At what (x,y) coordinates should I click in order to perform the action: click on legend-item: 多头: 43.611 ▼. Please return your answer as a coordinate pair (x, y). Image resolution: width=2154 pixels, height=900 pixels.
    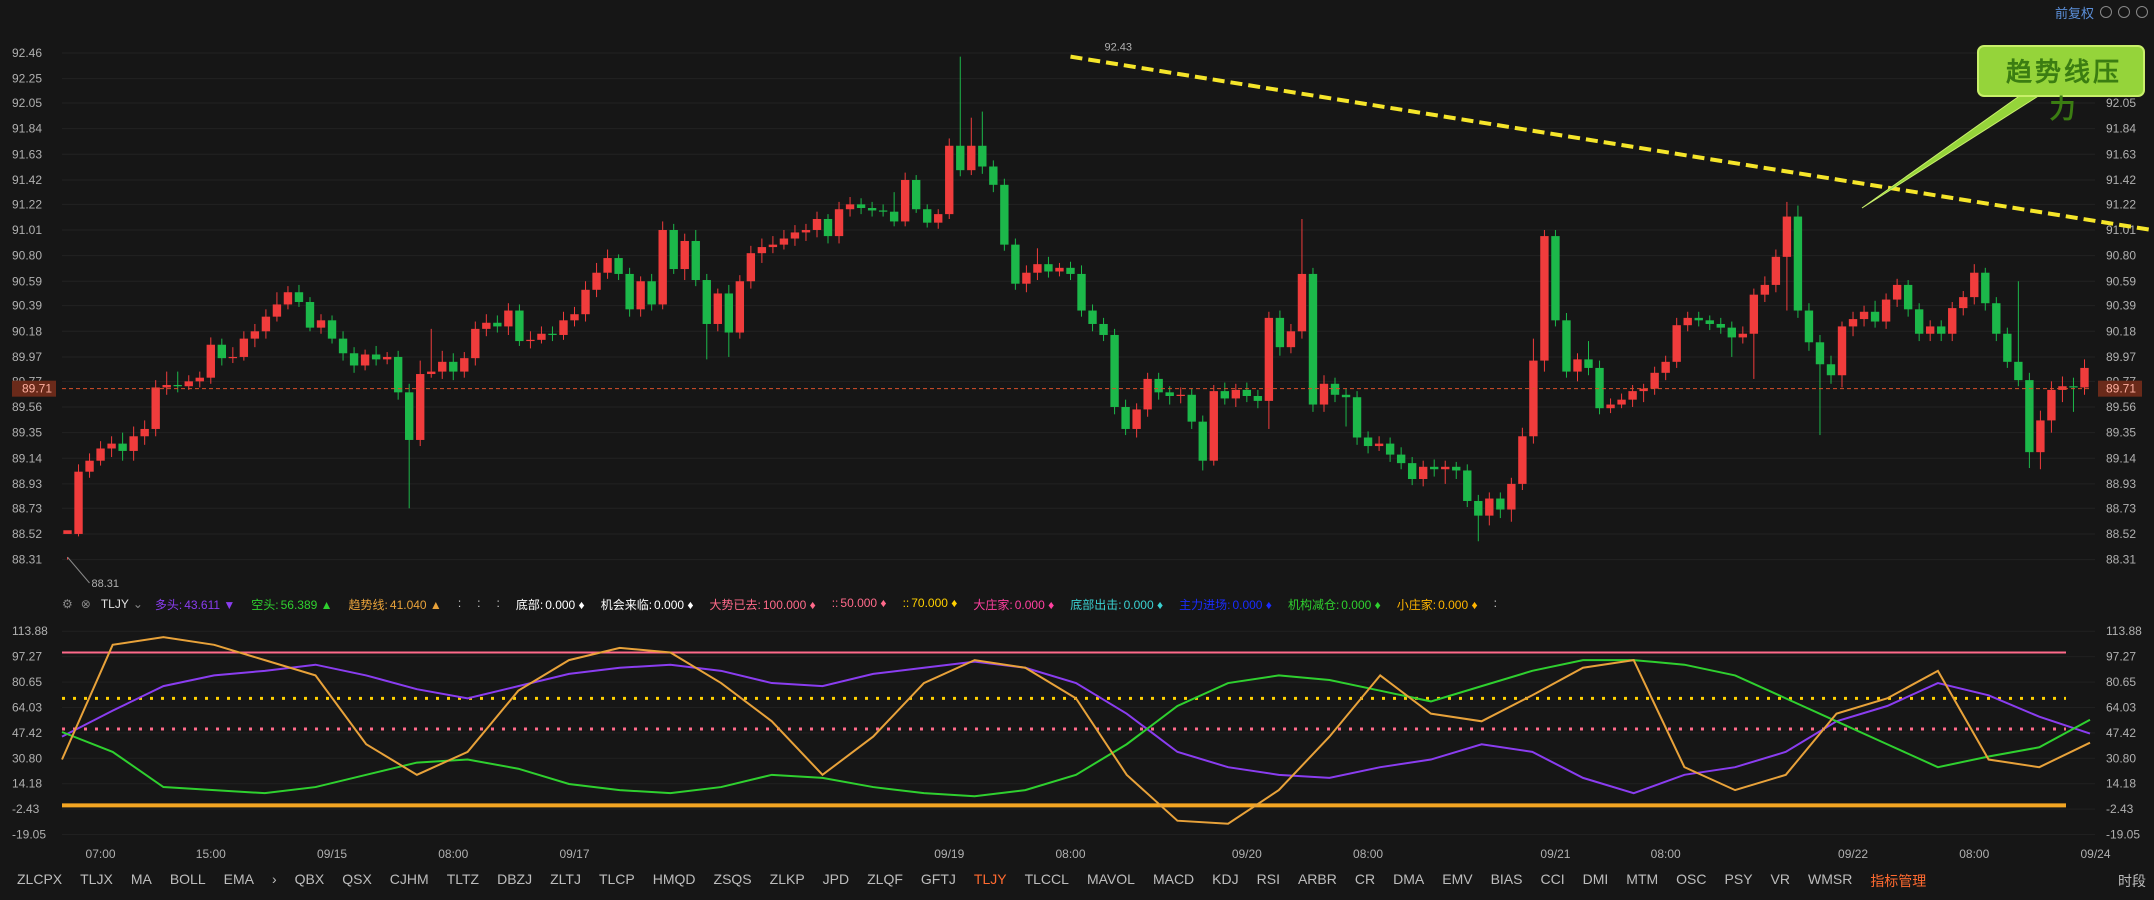
    Looking at the image, I should click on (195, 604).